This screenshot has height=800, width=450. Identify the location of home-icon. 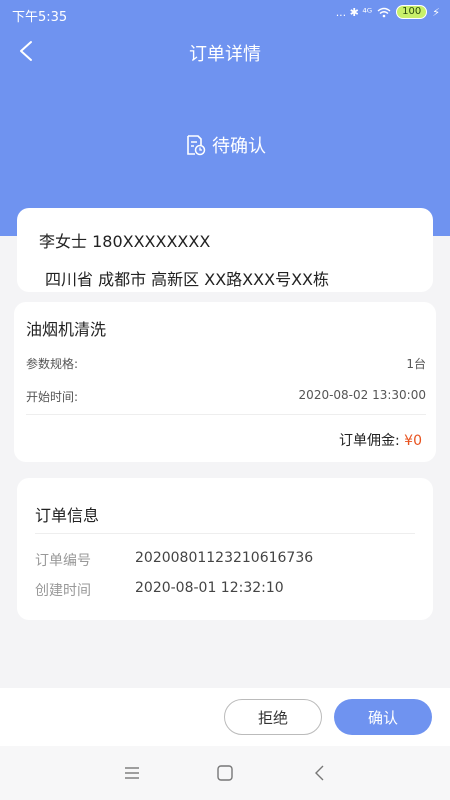
(225, 773).